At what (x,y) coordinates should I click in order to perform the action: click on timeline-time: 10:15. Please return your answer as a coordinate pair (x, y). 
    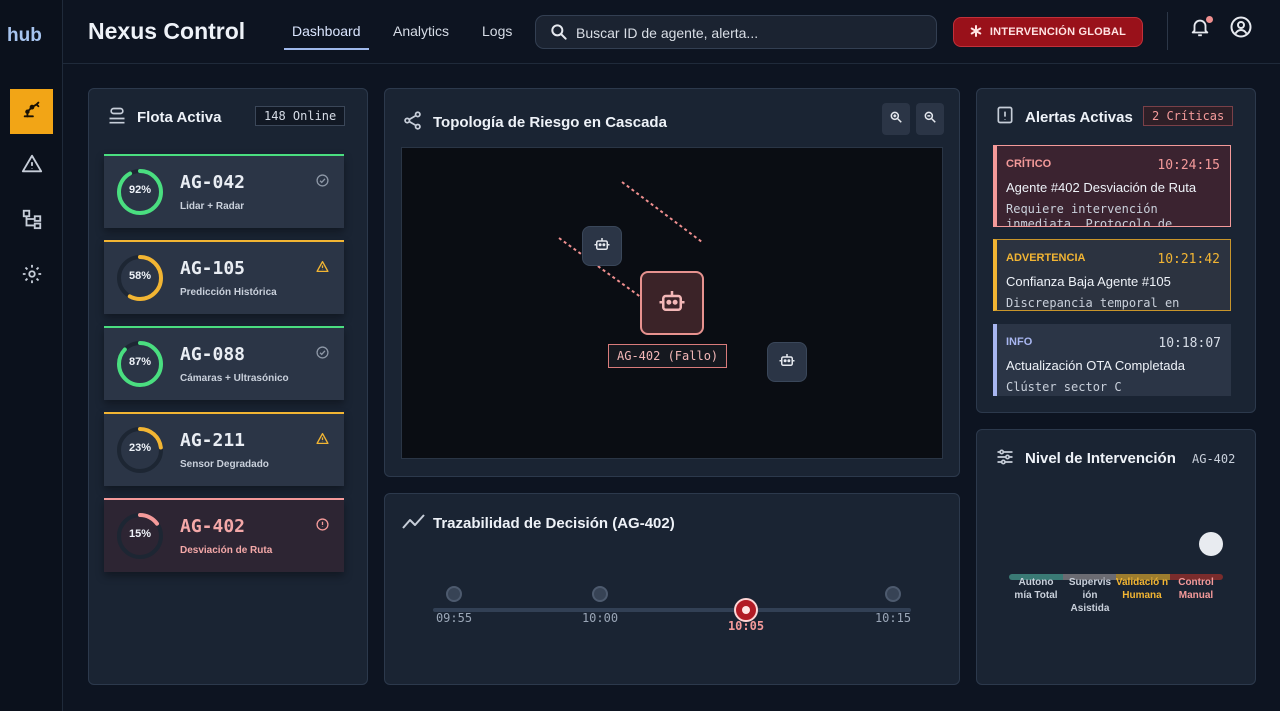
    Looking at the image, I should click on (893, 618).